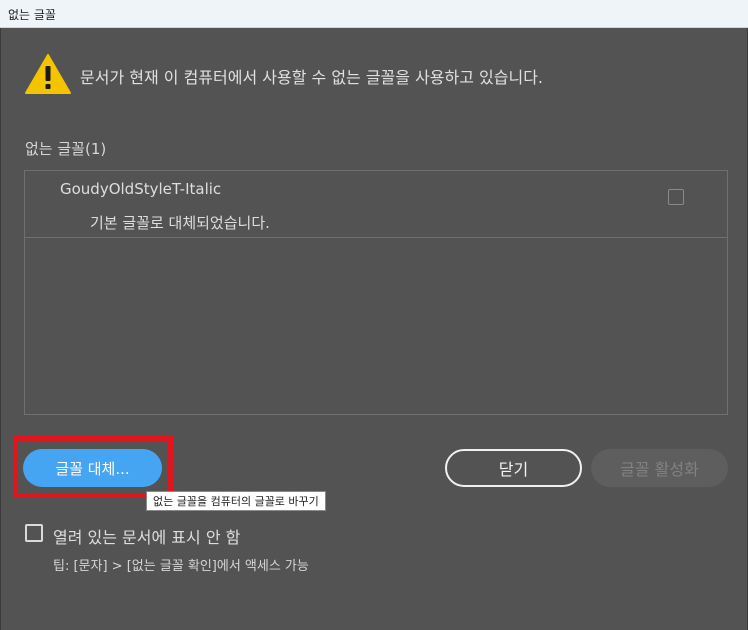 The height and width of the screenshot is (630, 748). What do you see at coordinates (312, 77) in the screenshot?
I see `warning-message: 문서가 현재 이 컴퓨터에서 사용할 수 없는 글꼴을 사용하고 있습니다.` at bounding box center [312, 77].